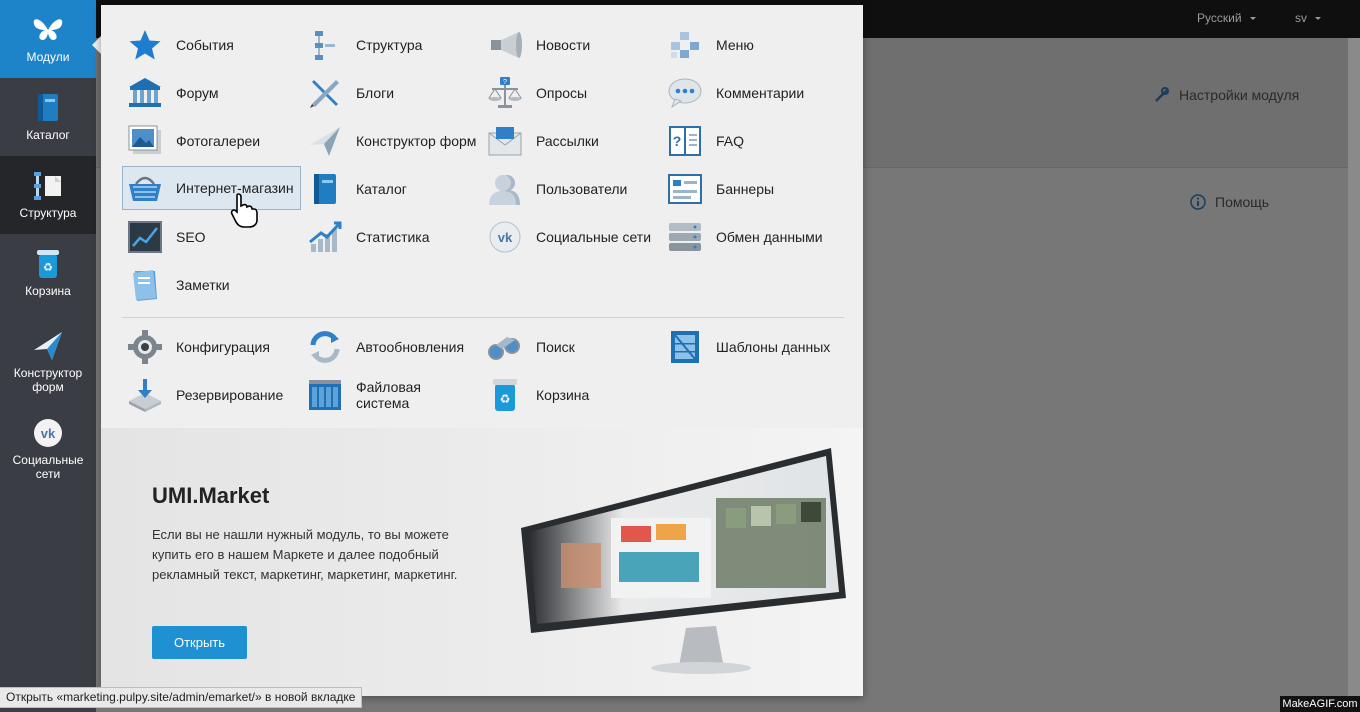 The width and height of the screenshot is (1360, 712). I want to click on sidebar-item-label: Конструктор форм, so click(48, 380).